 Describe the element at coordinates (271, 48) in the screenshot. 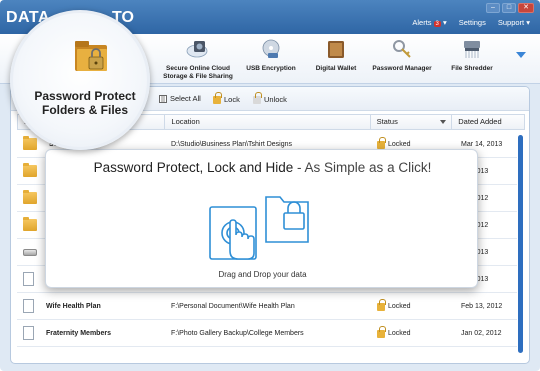

I see `usb-disc-icon` at that location.